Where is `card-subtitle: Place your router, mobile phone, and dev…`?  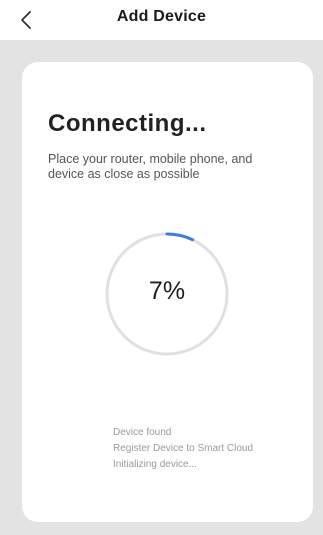 card-subtitle: Place your router, mobile phone, and dev… is located at coordinates (150, 166).